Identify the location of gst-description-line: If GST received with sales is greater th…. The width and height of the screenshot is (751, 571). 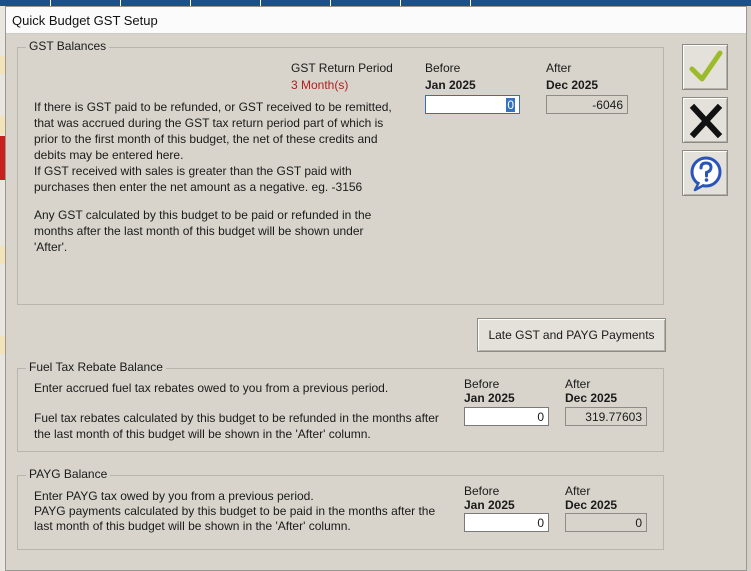
(193, 171).